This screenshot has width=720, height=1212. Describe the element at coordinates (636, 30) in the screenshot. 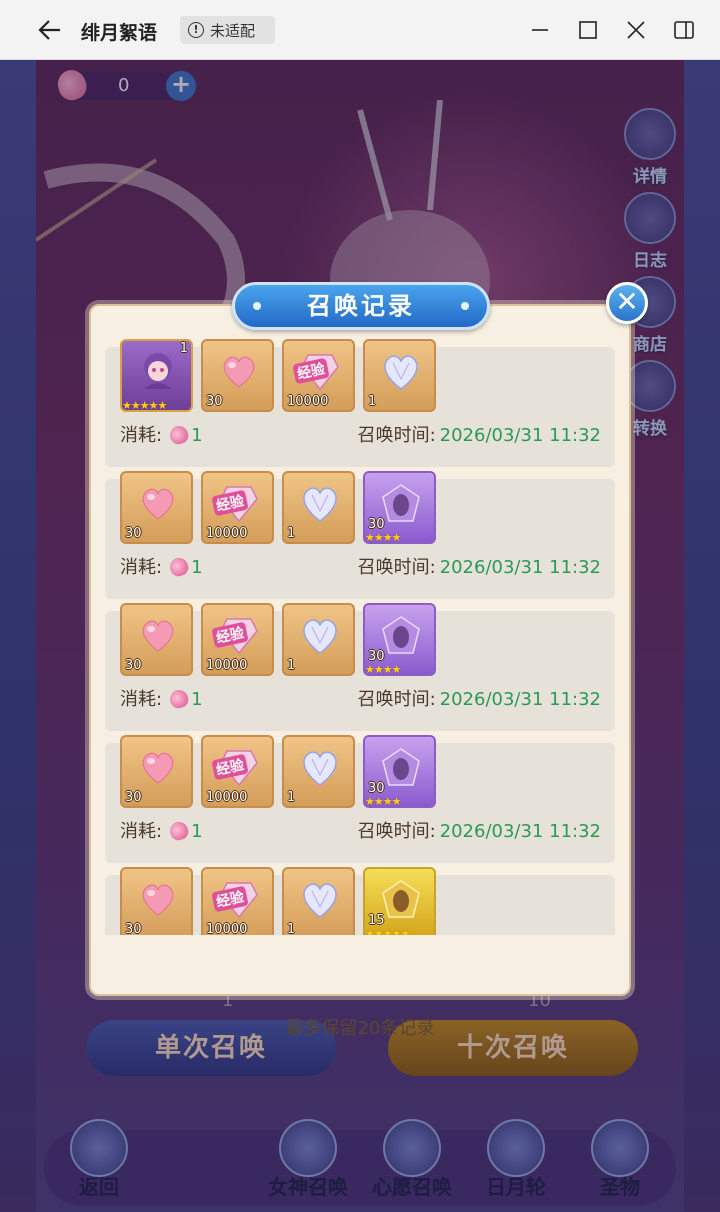

I see `close-window-icon` at that location.